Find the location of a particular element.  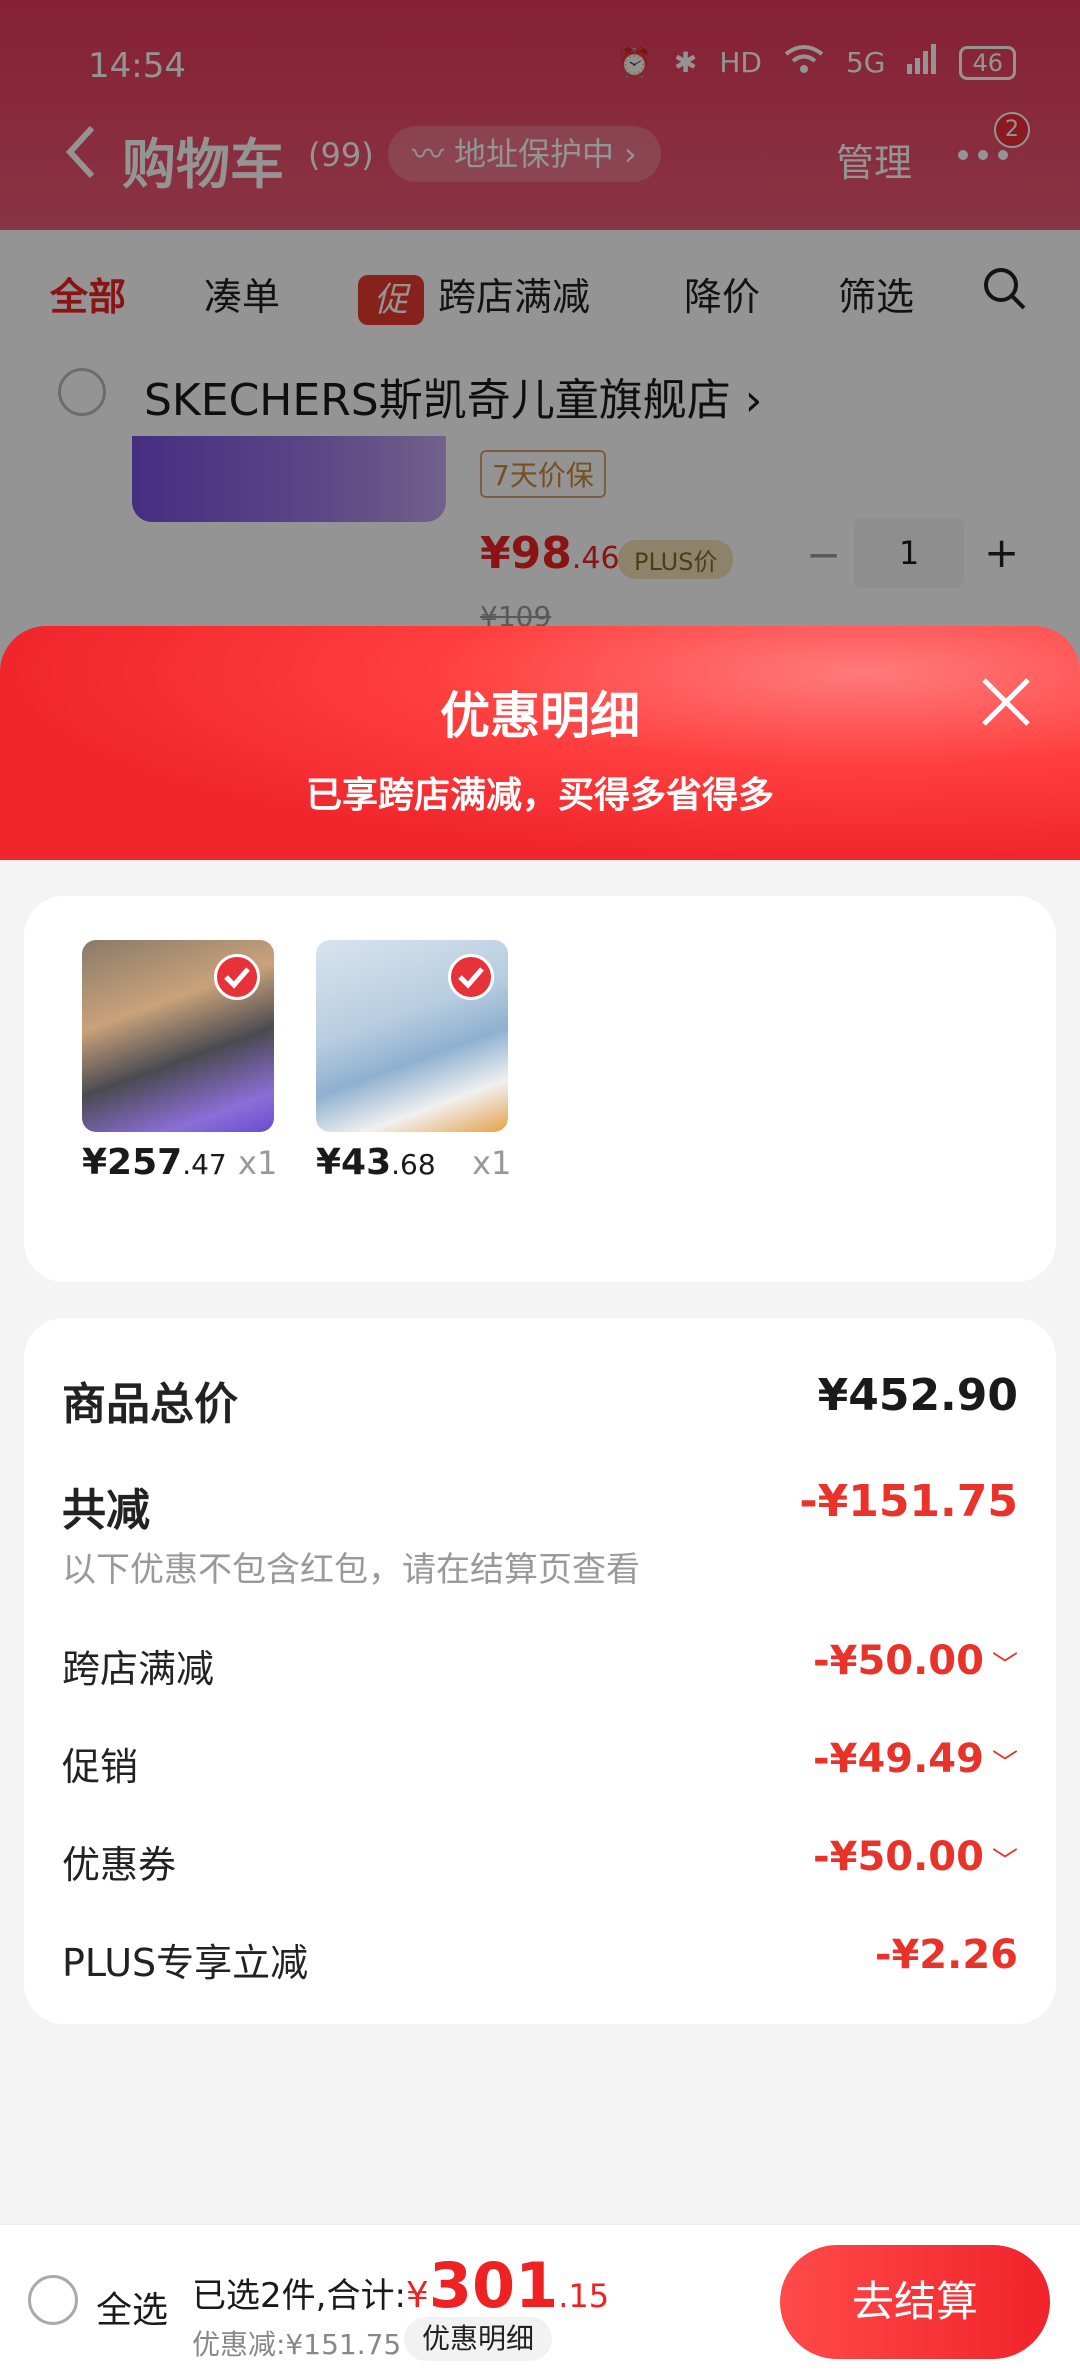

coupon-amount: -¥50.00 is located at coordinates (898, 1857).